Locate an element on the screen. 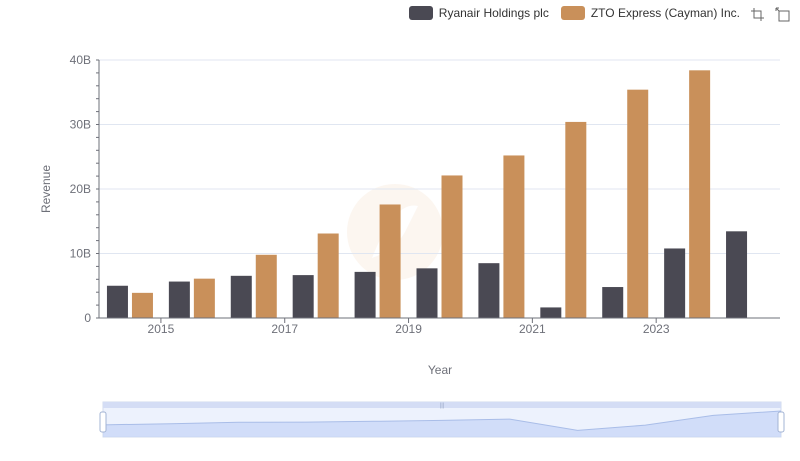 The height and width of the screenshot is (461, 800). bar-zto-2017 is located at coordinates (328, 275).